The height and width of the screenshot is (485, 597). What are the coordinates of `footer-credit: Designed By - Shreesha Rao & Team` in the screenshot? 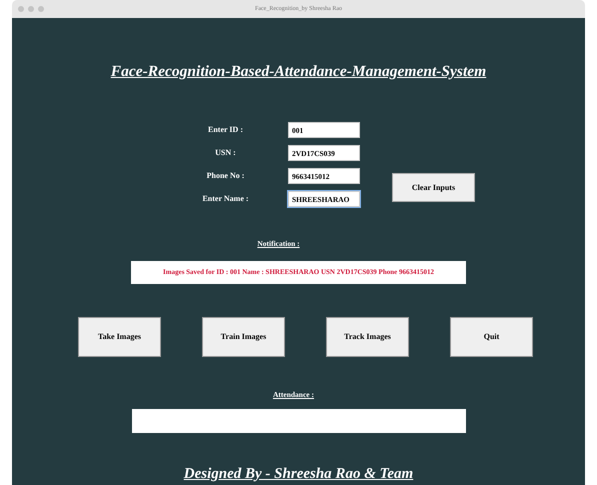 It's located at (299, 474).